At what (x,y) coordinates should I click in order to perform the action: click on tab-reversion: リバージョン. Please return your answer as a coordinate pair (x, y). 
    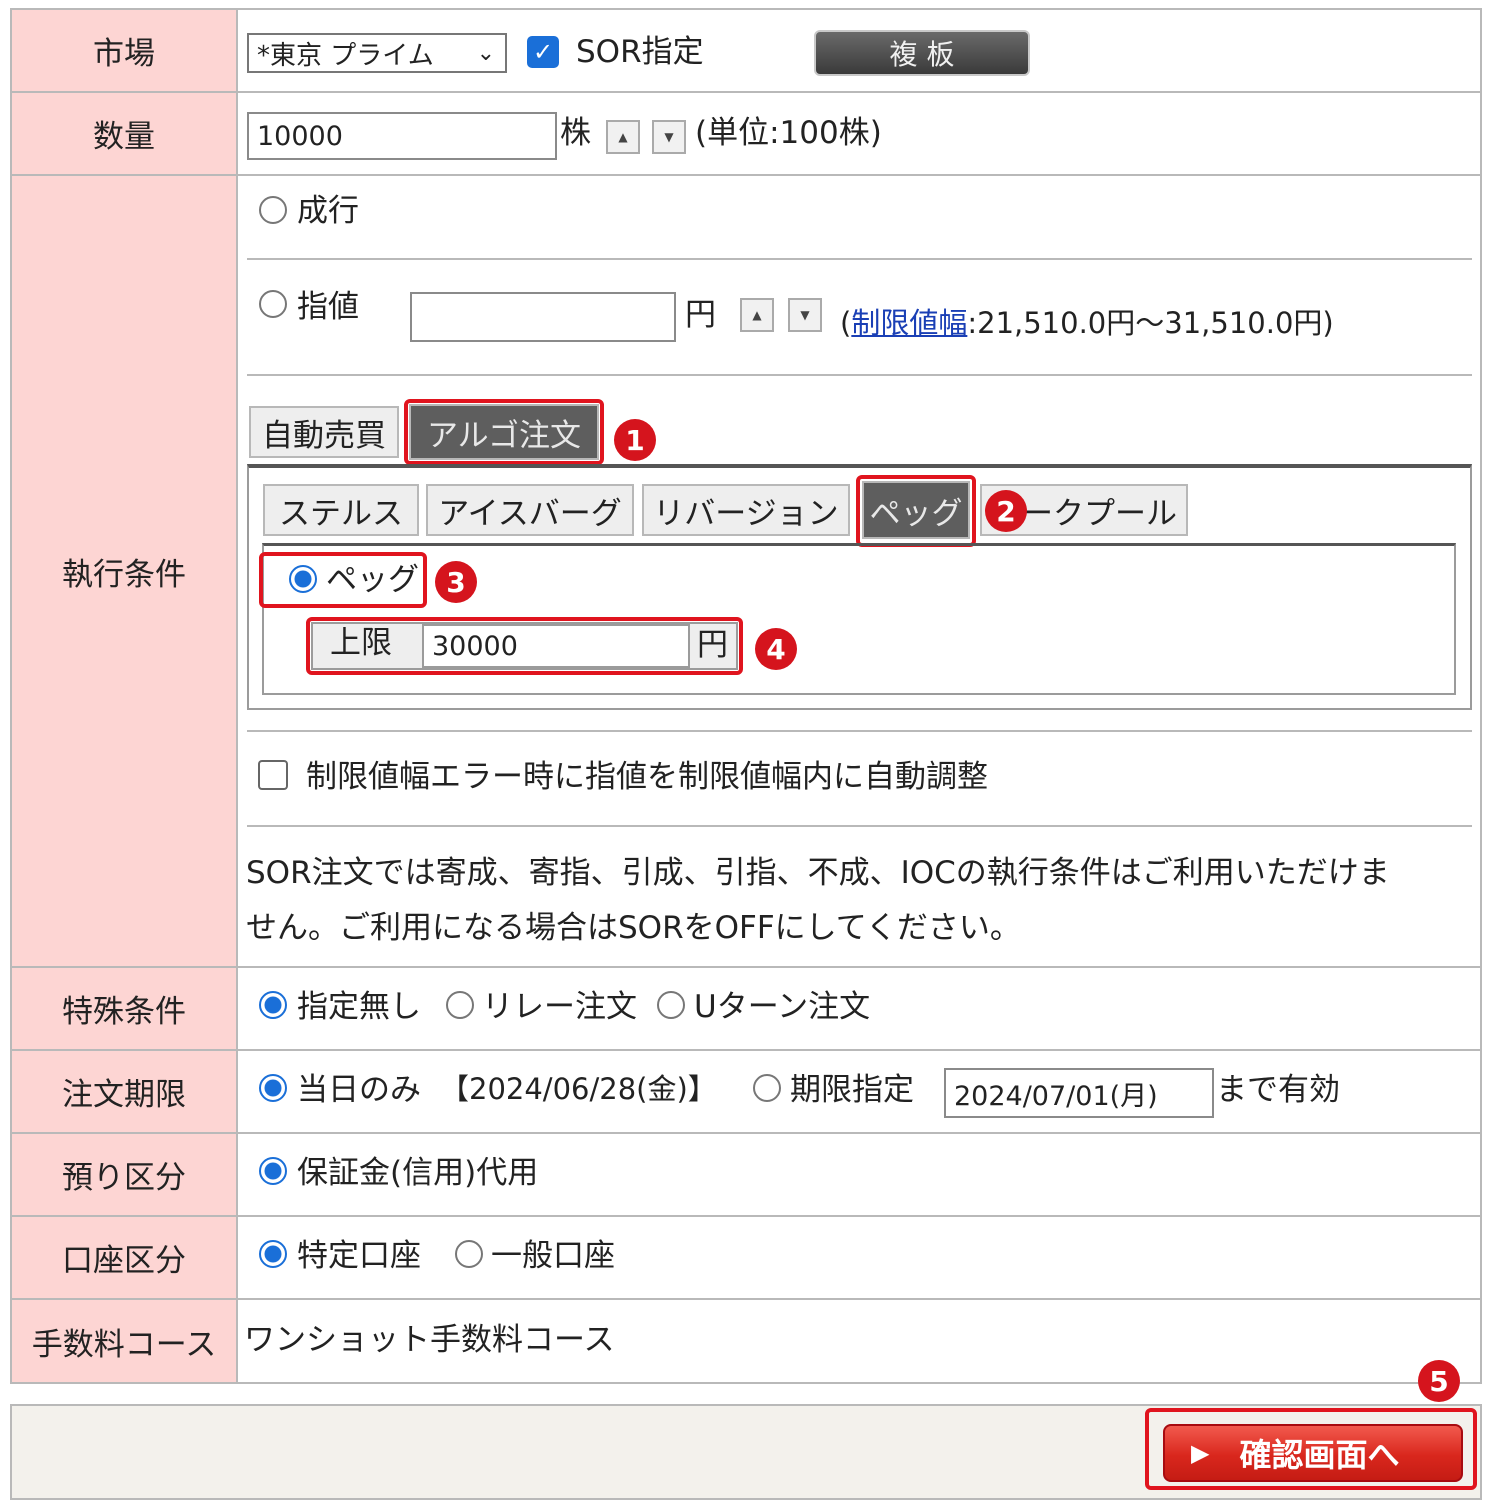
    Looking at the image, I should click on (746, 510).